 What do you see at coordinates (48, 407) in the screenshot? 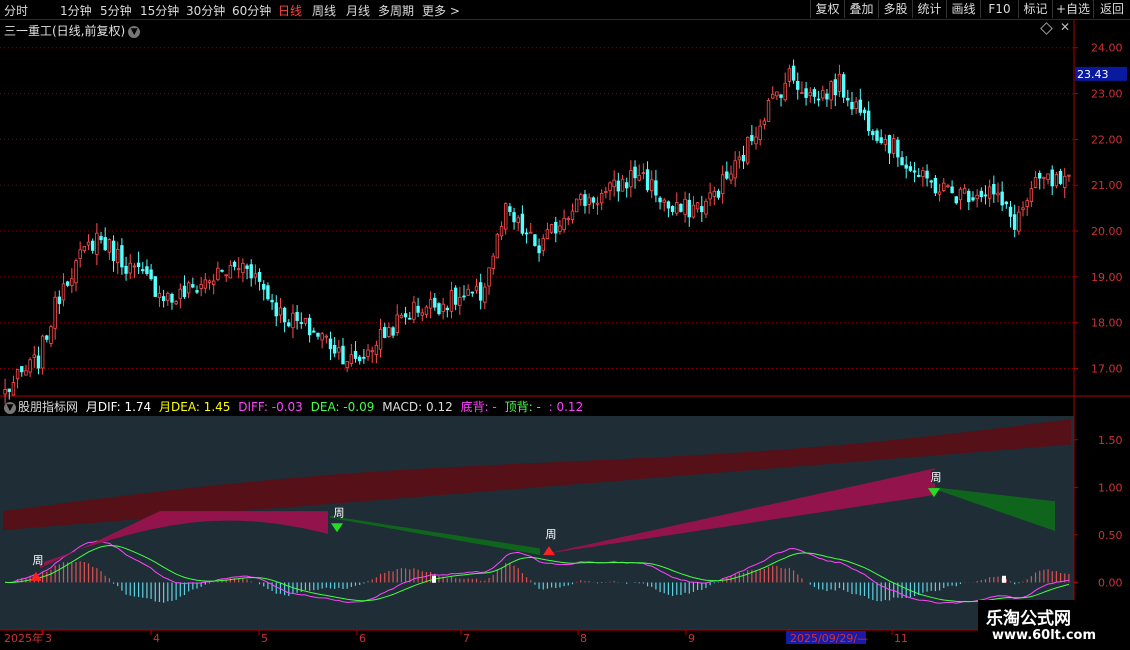
I see `indicator-name: 股朋指标网` at bounding box center [48, 407].